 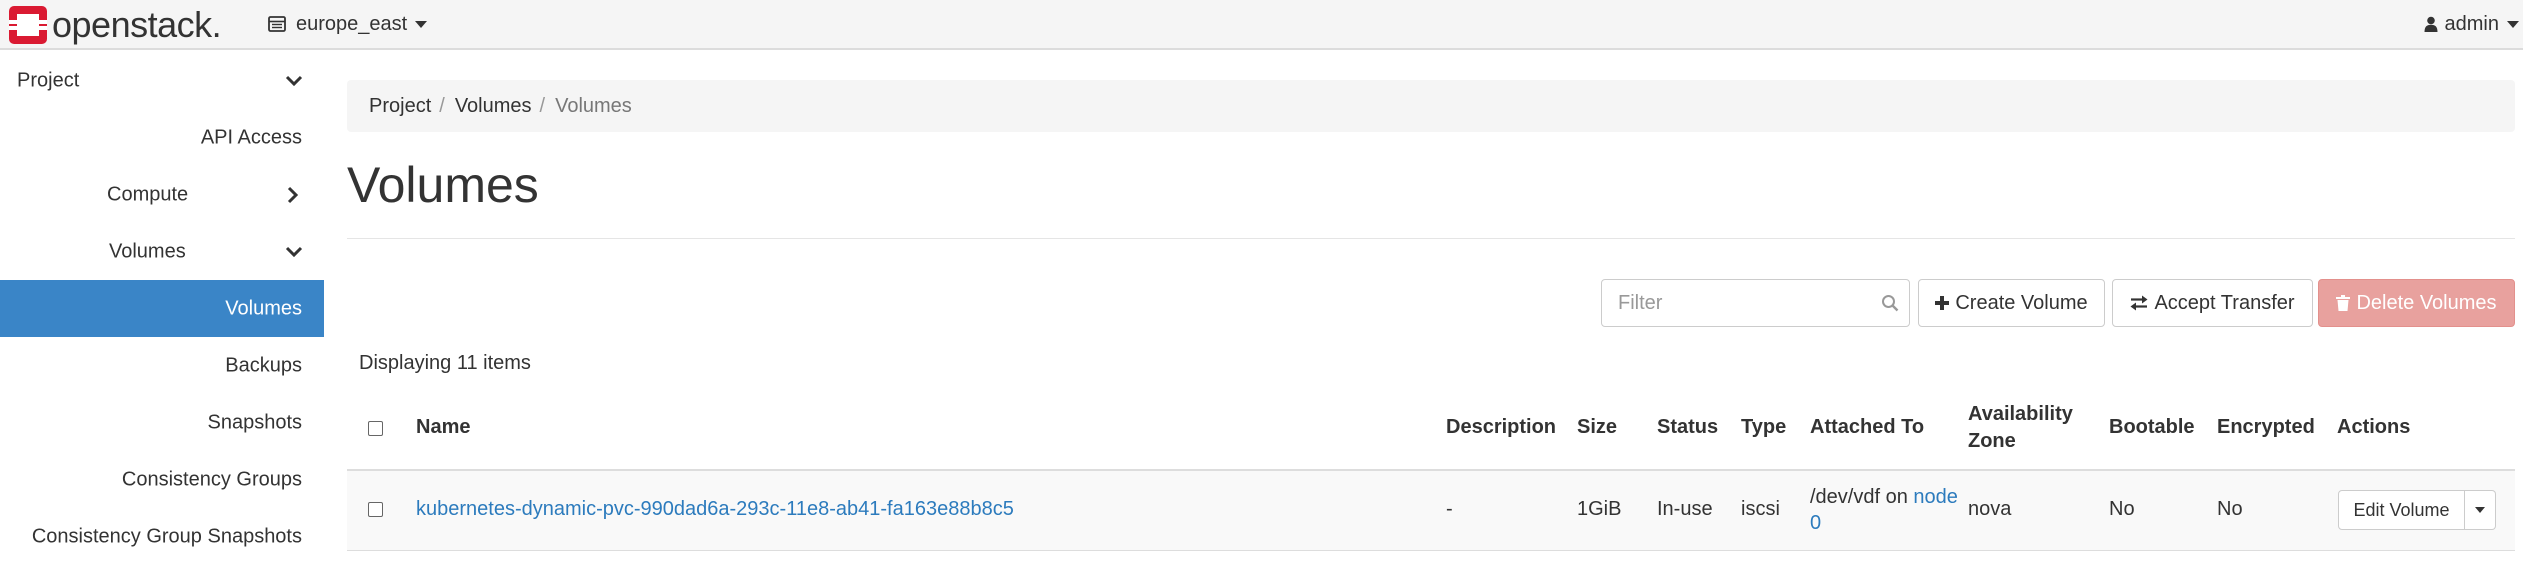 I want to click on sidebar-item-consistency-group-snapshots: Consistency Group Snapshots, so click(x=162, y=536).